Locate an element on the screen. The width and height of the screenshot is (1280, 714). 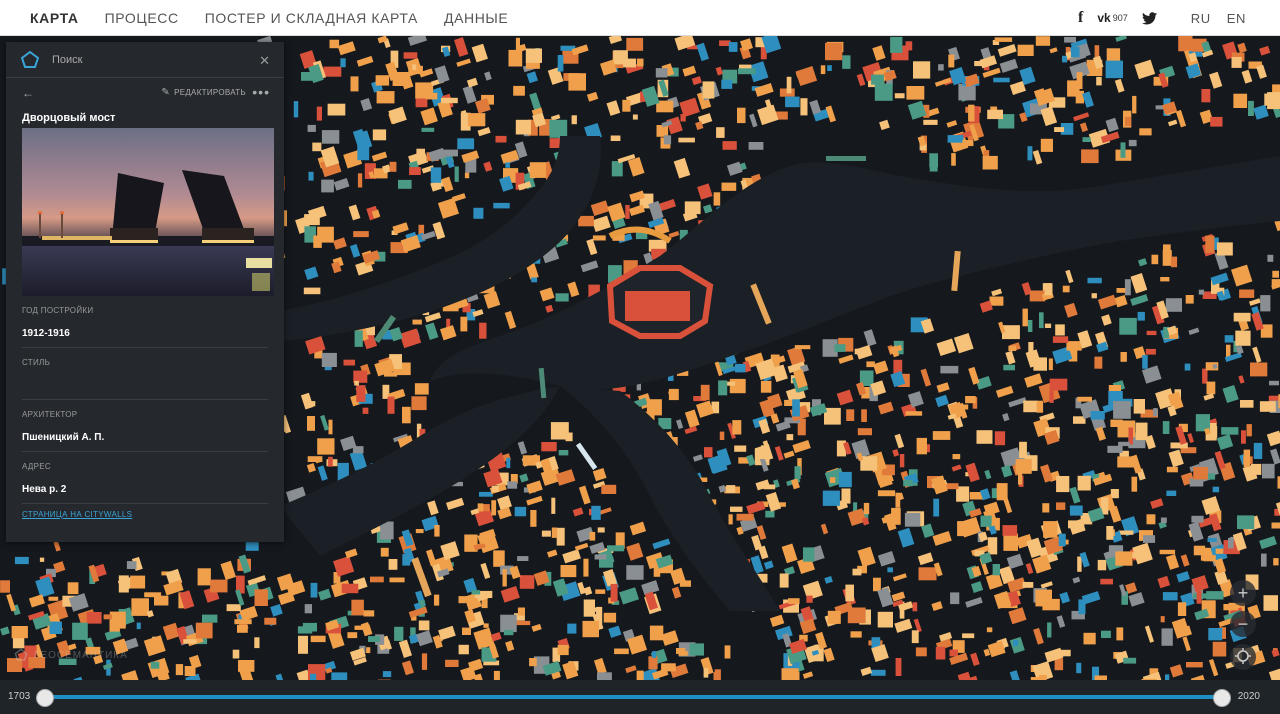
nav-item-poster: ПОСТЕР И СКЛАДНАЯ КАРТА is located at coordinates (311, 18).